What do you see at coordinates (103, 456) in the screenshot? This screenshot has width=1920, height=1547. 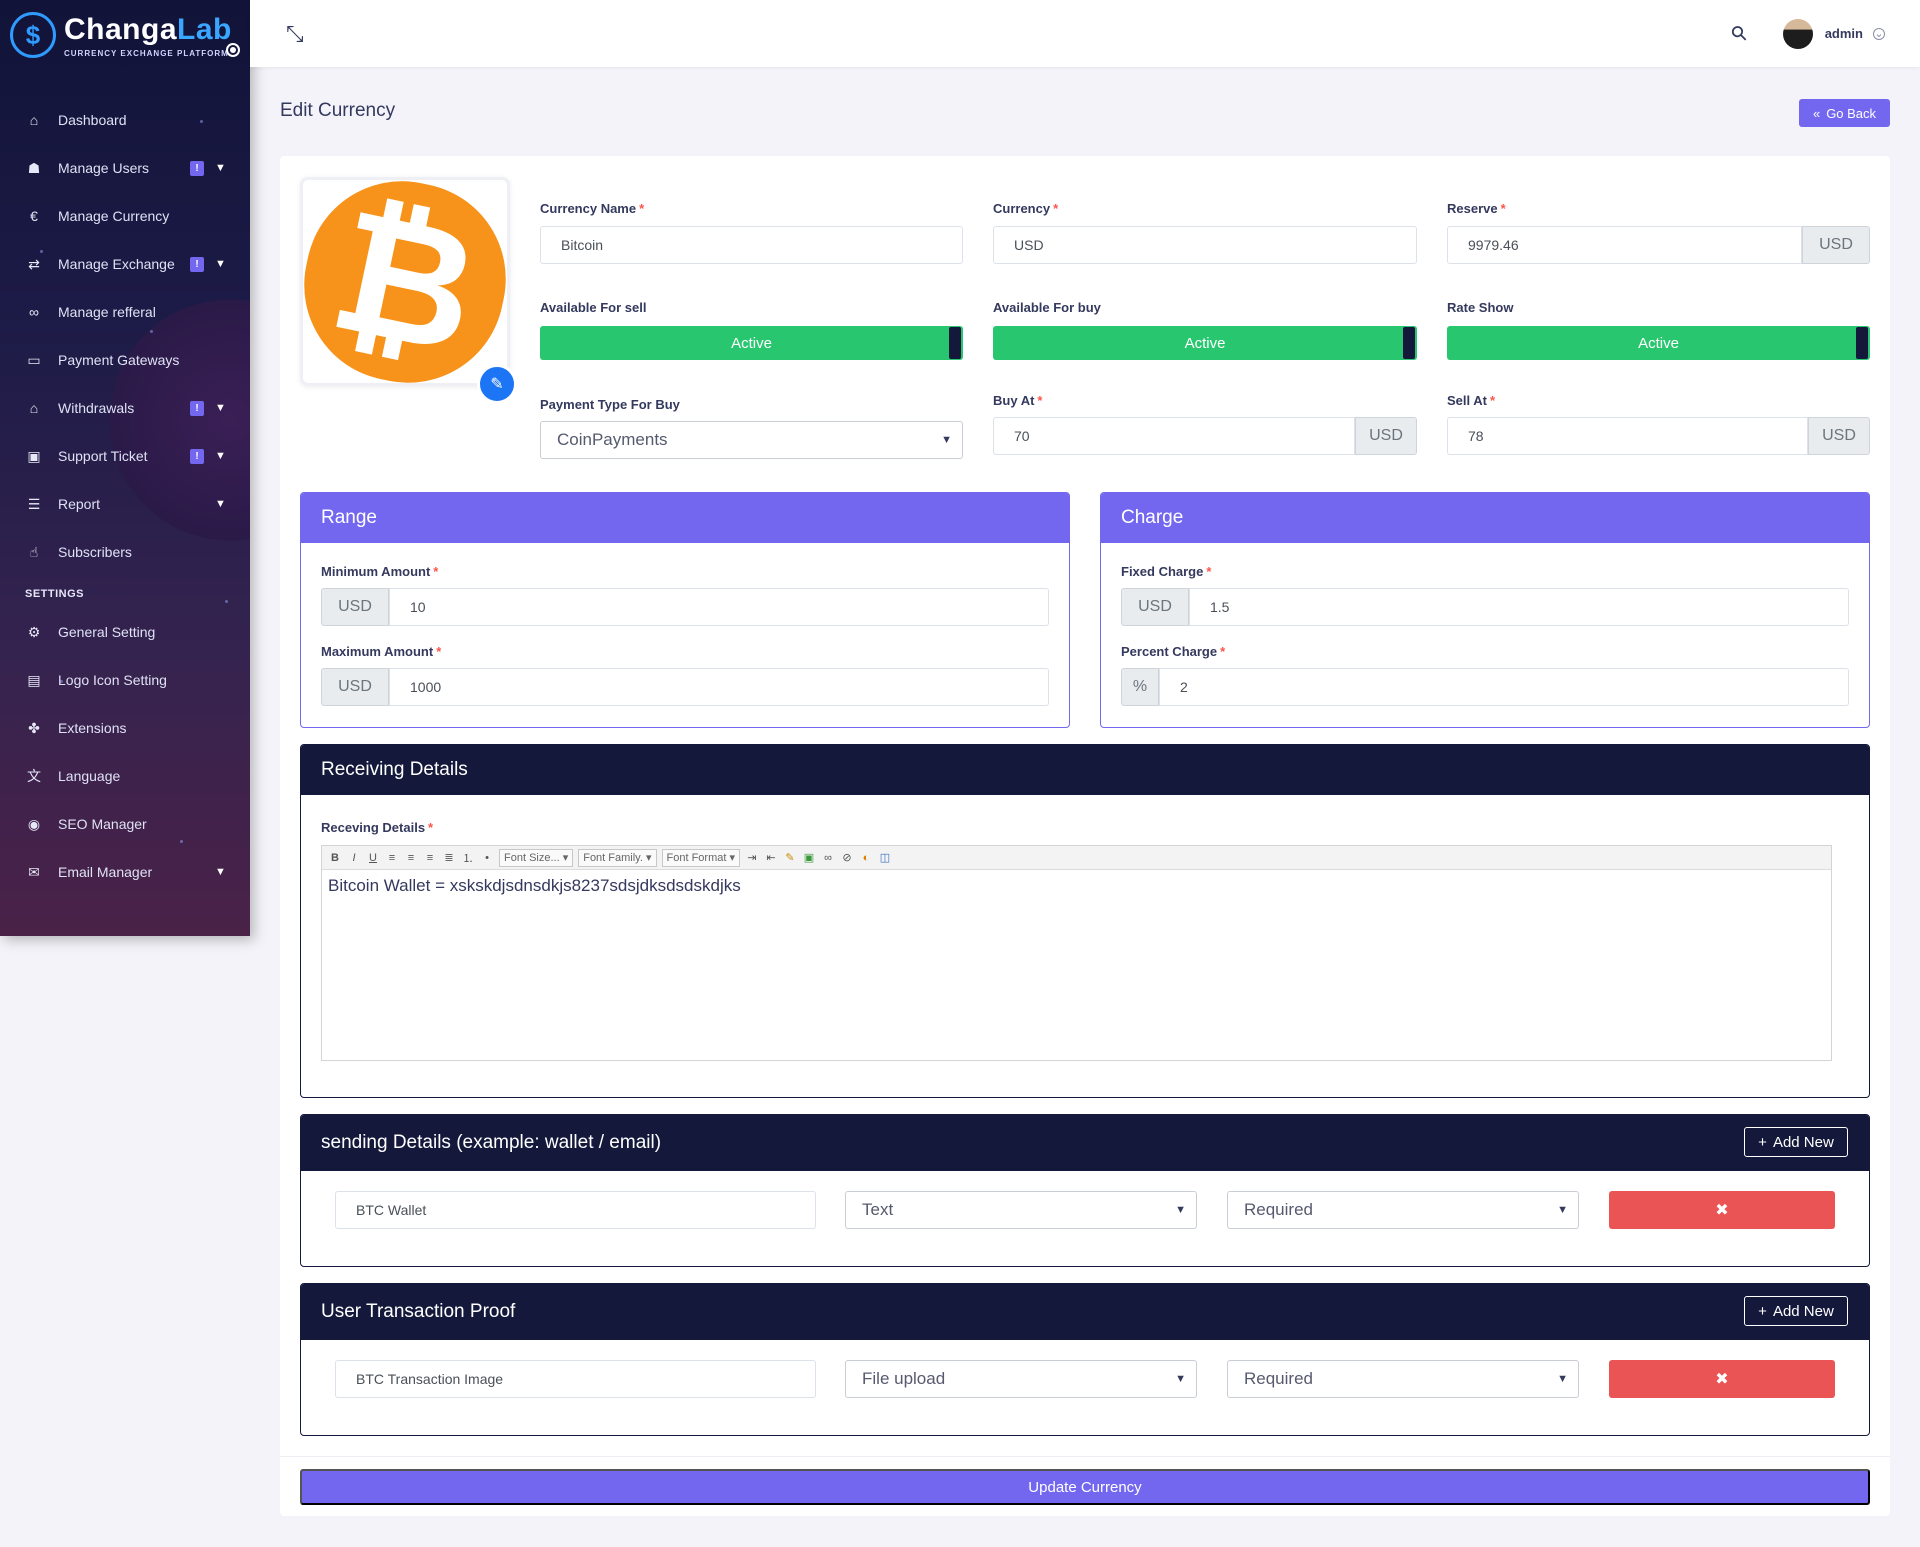 I see `sidebar-item-label: Support Ticket` at bounding box center [103, 456].